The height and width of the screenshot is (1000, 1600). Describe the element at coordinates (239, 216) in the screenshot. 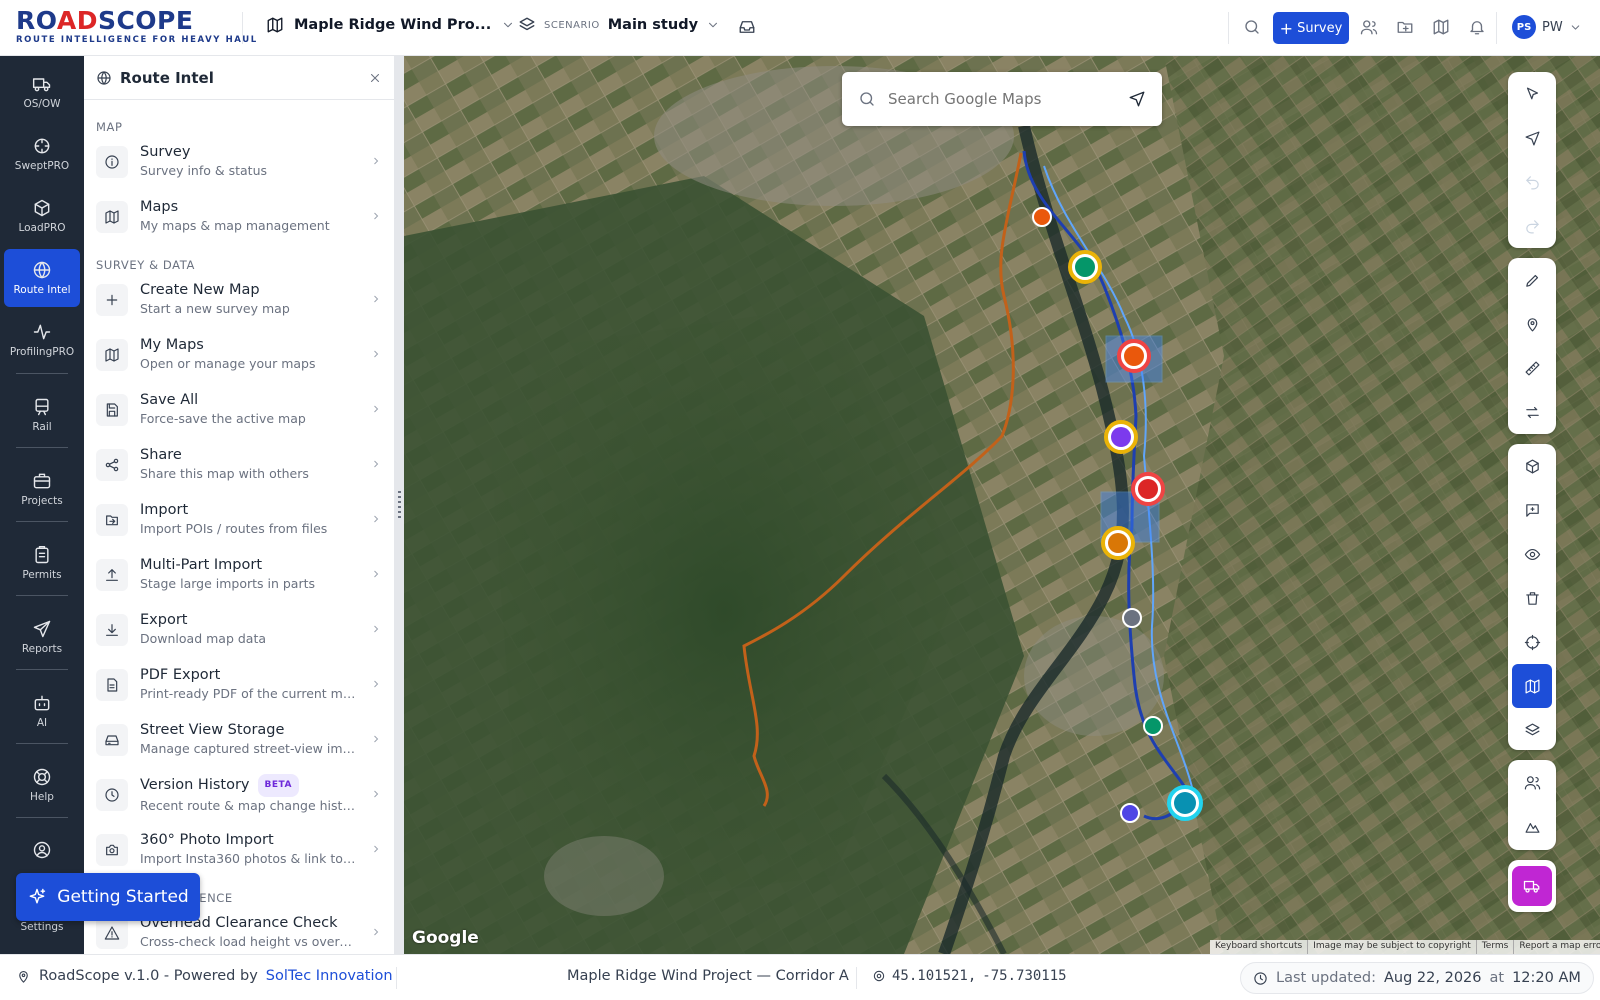

I see `menu-item-maps: Maps My maps & map management` at that location.